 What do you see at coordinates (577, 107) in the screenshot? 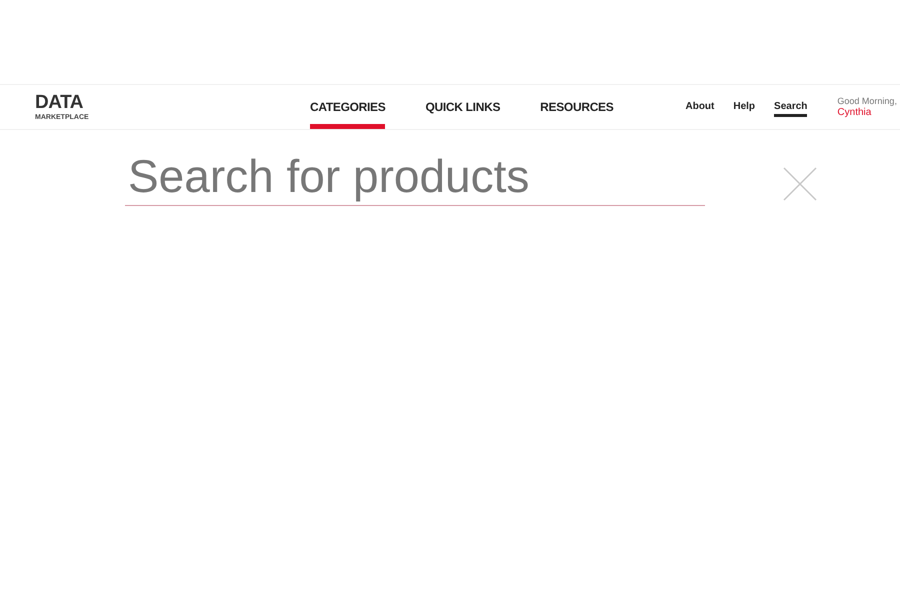
I see `nav-tab: RESOURCES` at bounding box center [577, 107].